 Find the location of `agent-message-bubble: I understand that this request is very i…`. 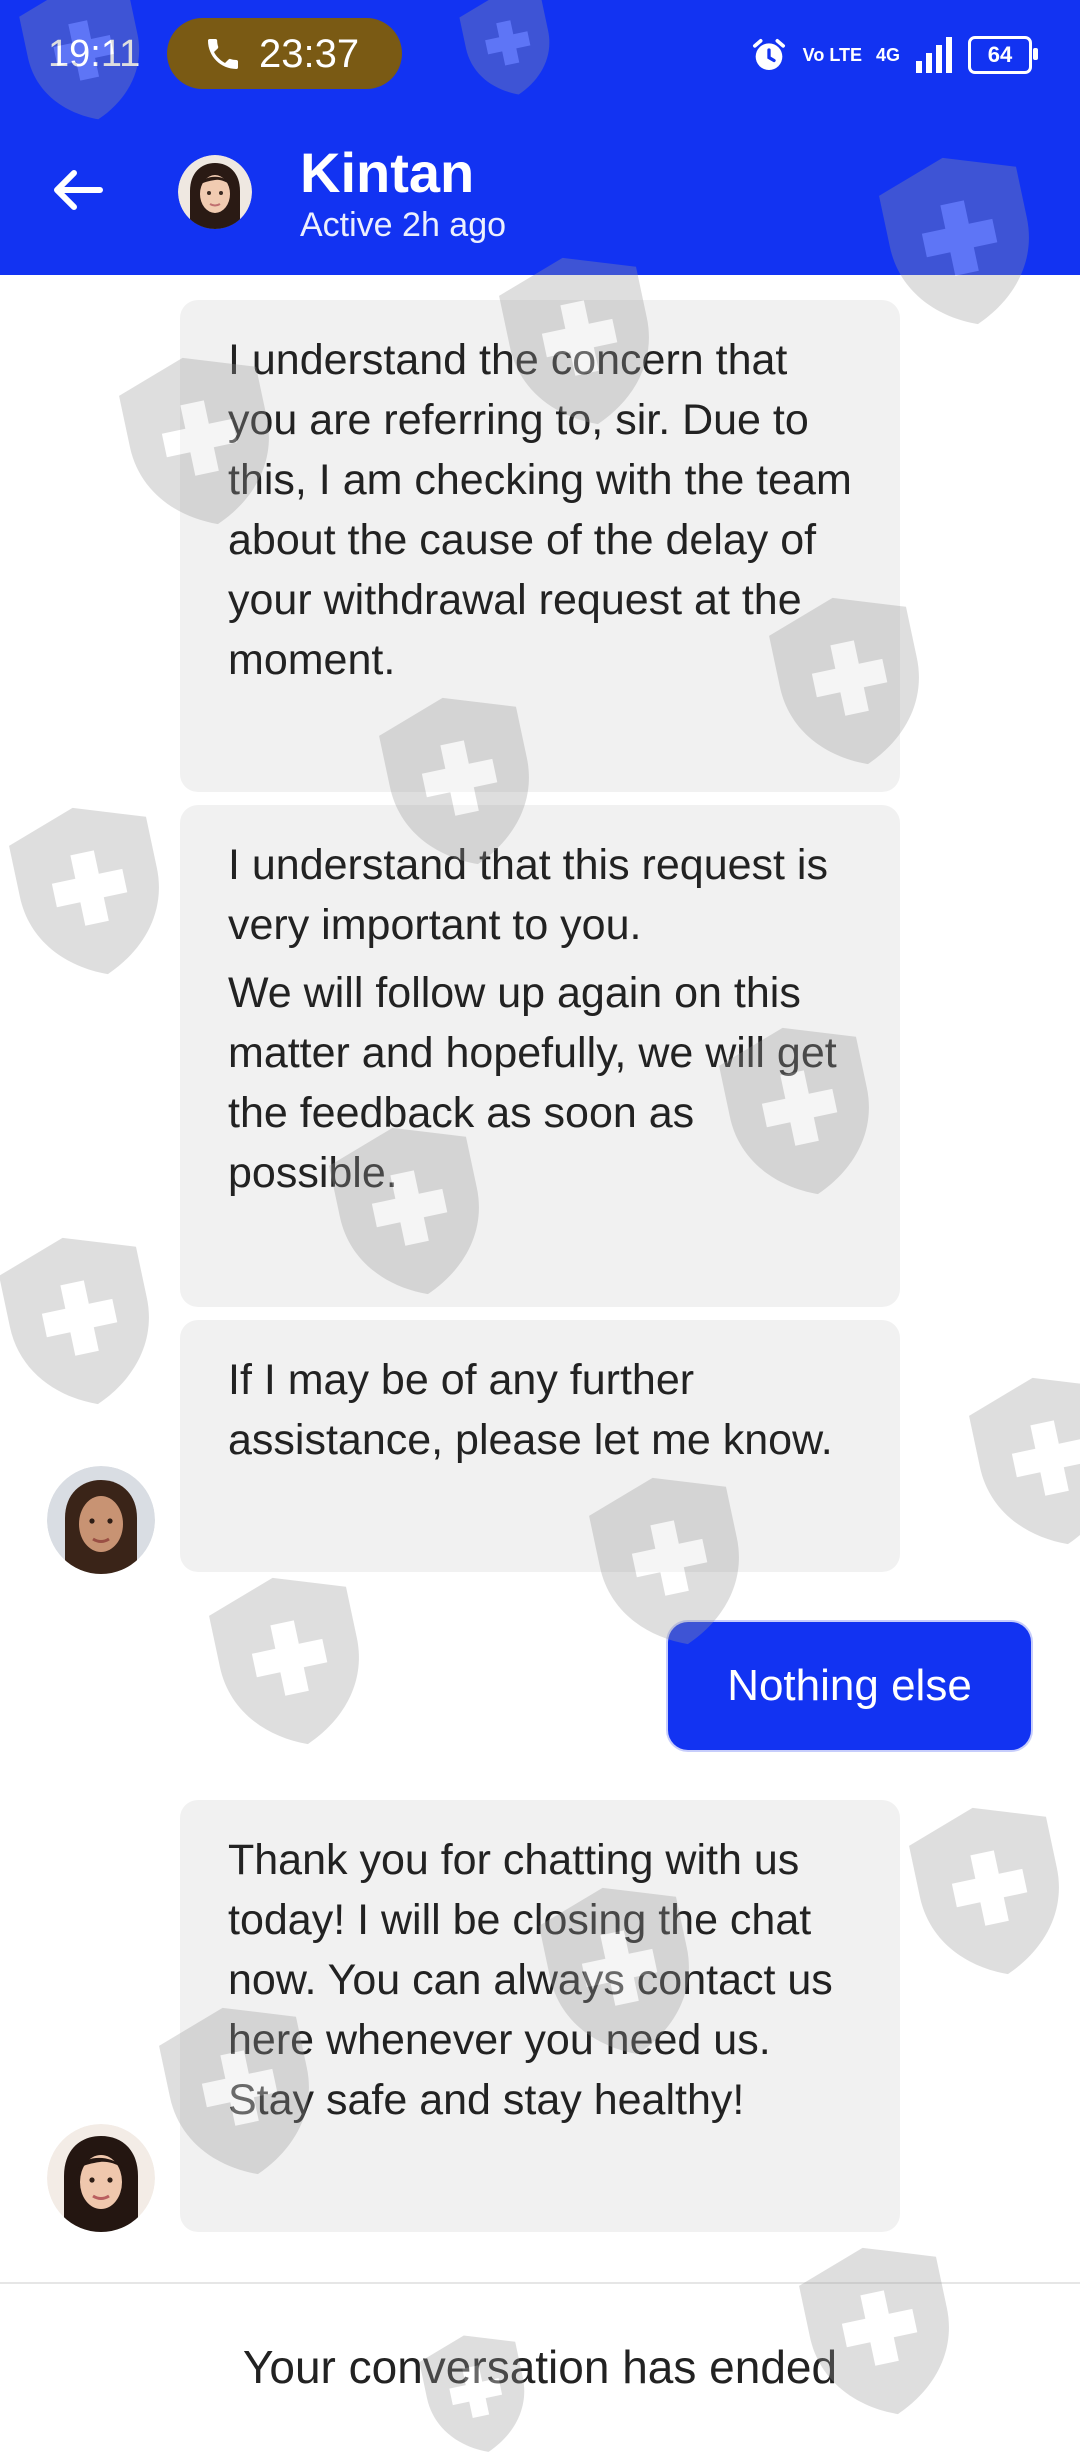

agent-message-bubble: I understand that this request is very i… is located at coordinates (540, 1056).